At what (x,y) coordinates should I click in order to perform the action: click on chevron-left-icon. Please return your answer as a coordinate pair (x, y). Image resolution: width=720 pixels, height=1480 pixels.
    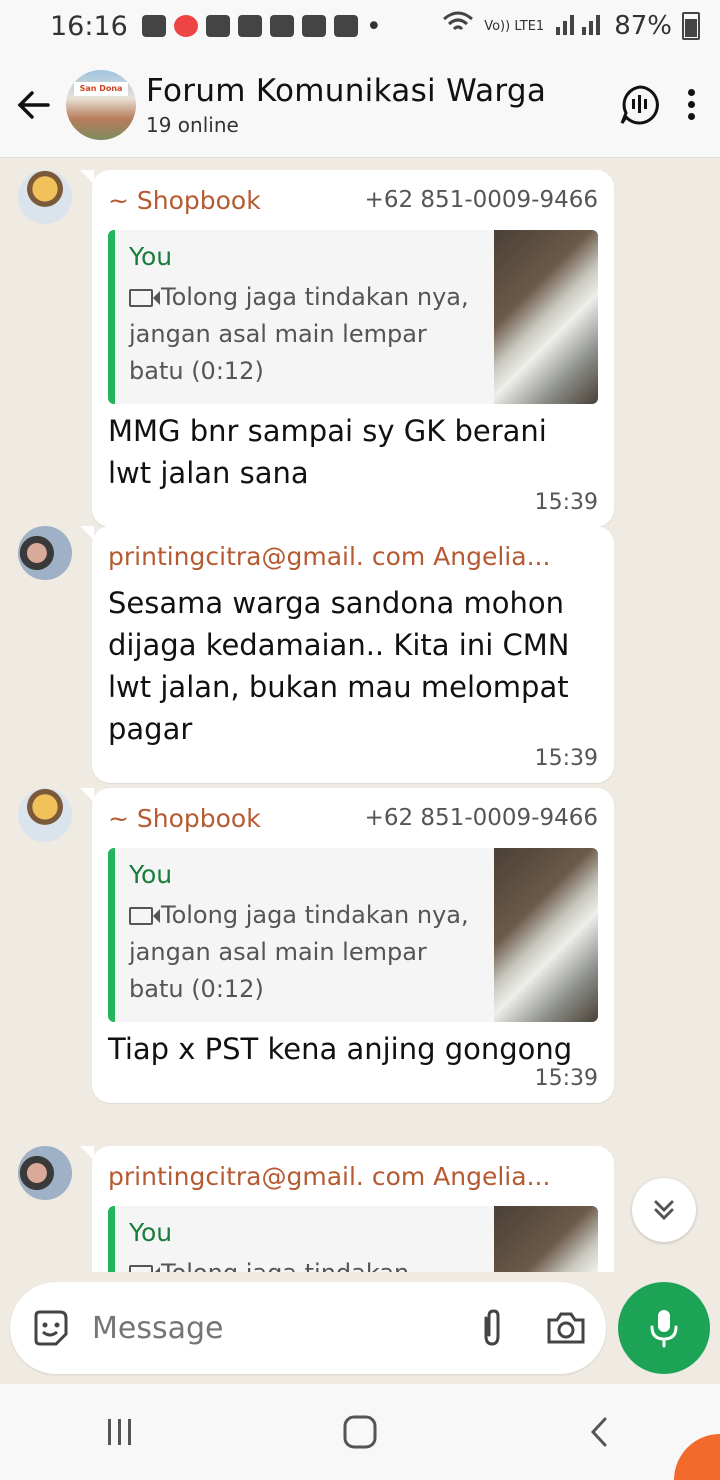
    Looking at the image, I should click on (598, 1432).